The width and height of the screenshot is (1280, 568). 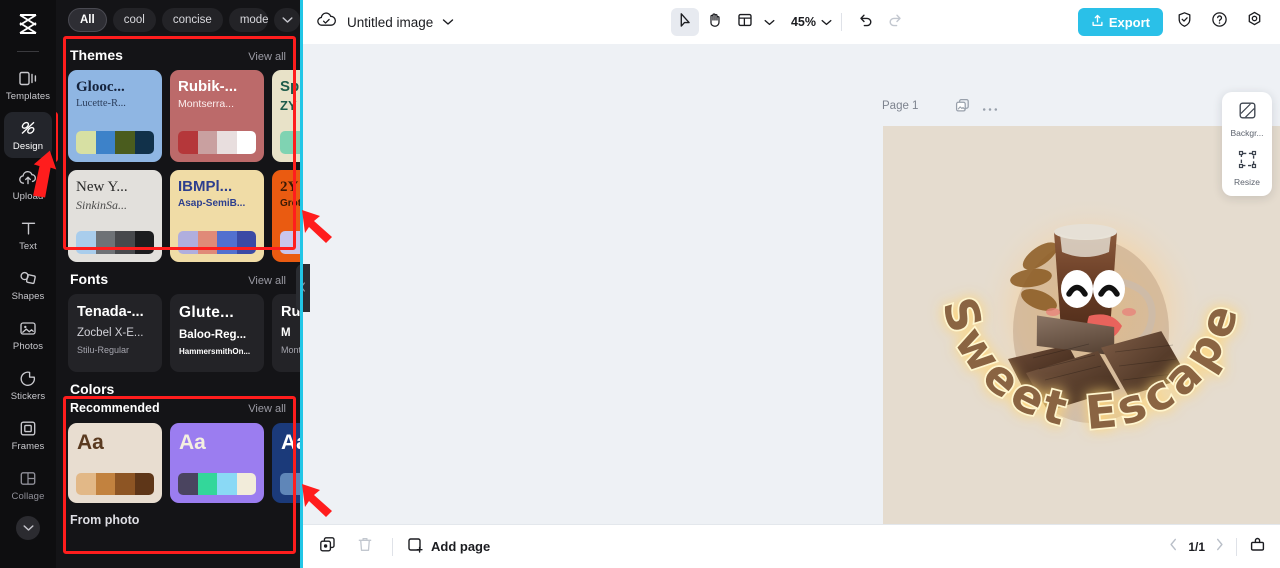 What do you see at coordinates (415, 547) in the screenshot?
I see `add-page-icon` at bounding box center [415, 547].